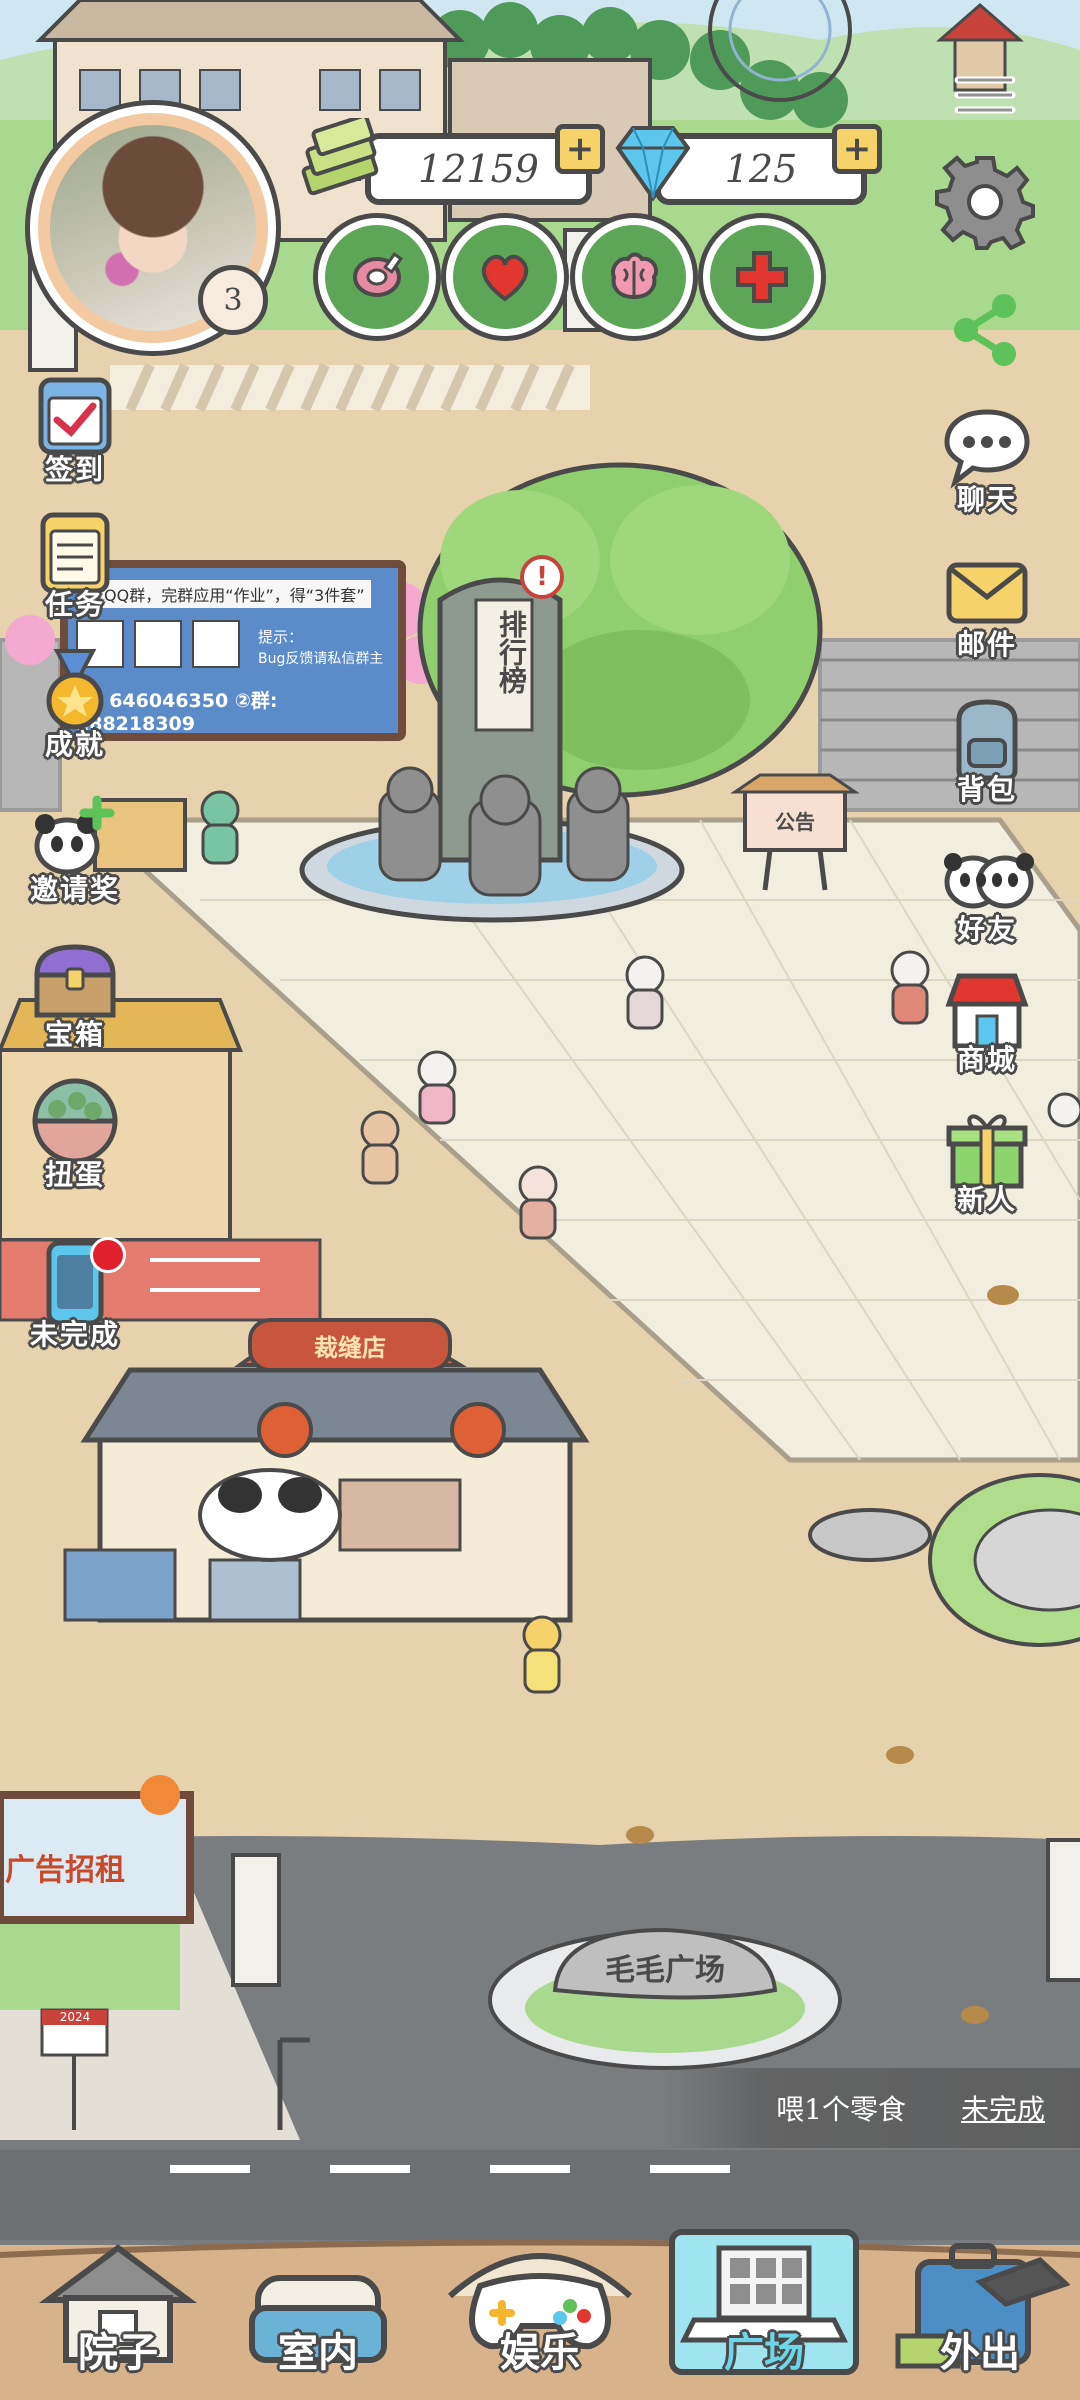  I want to click on diamond-icon, so click(653, 162).